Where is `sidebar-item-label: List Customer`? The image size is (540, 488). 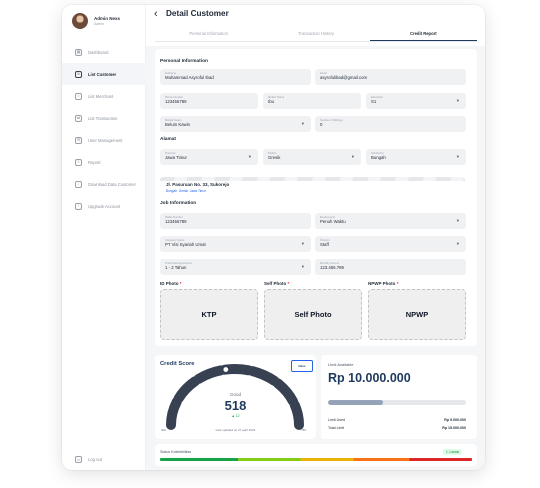 sidebar-item-label: List Customer is located at coordinates (102, 74).